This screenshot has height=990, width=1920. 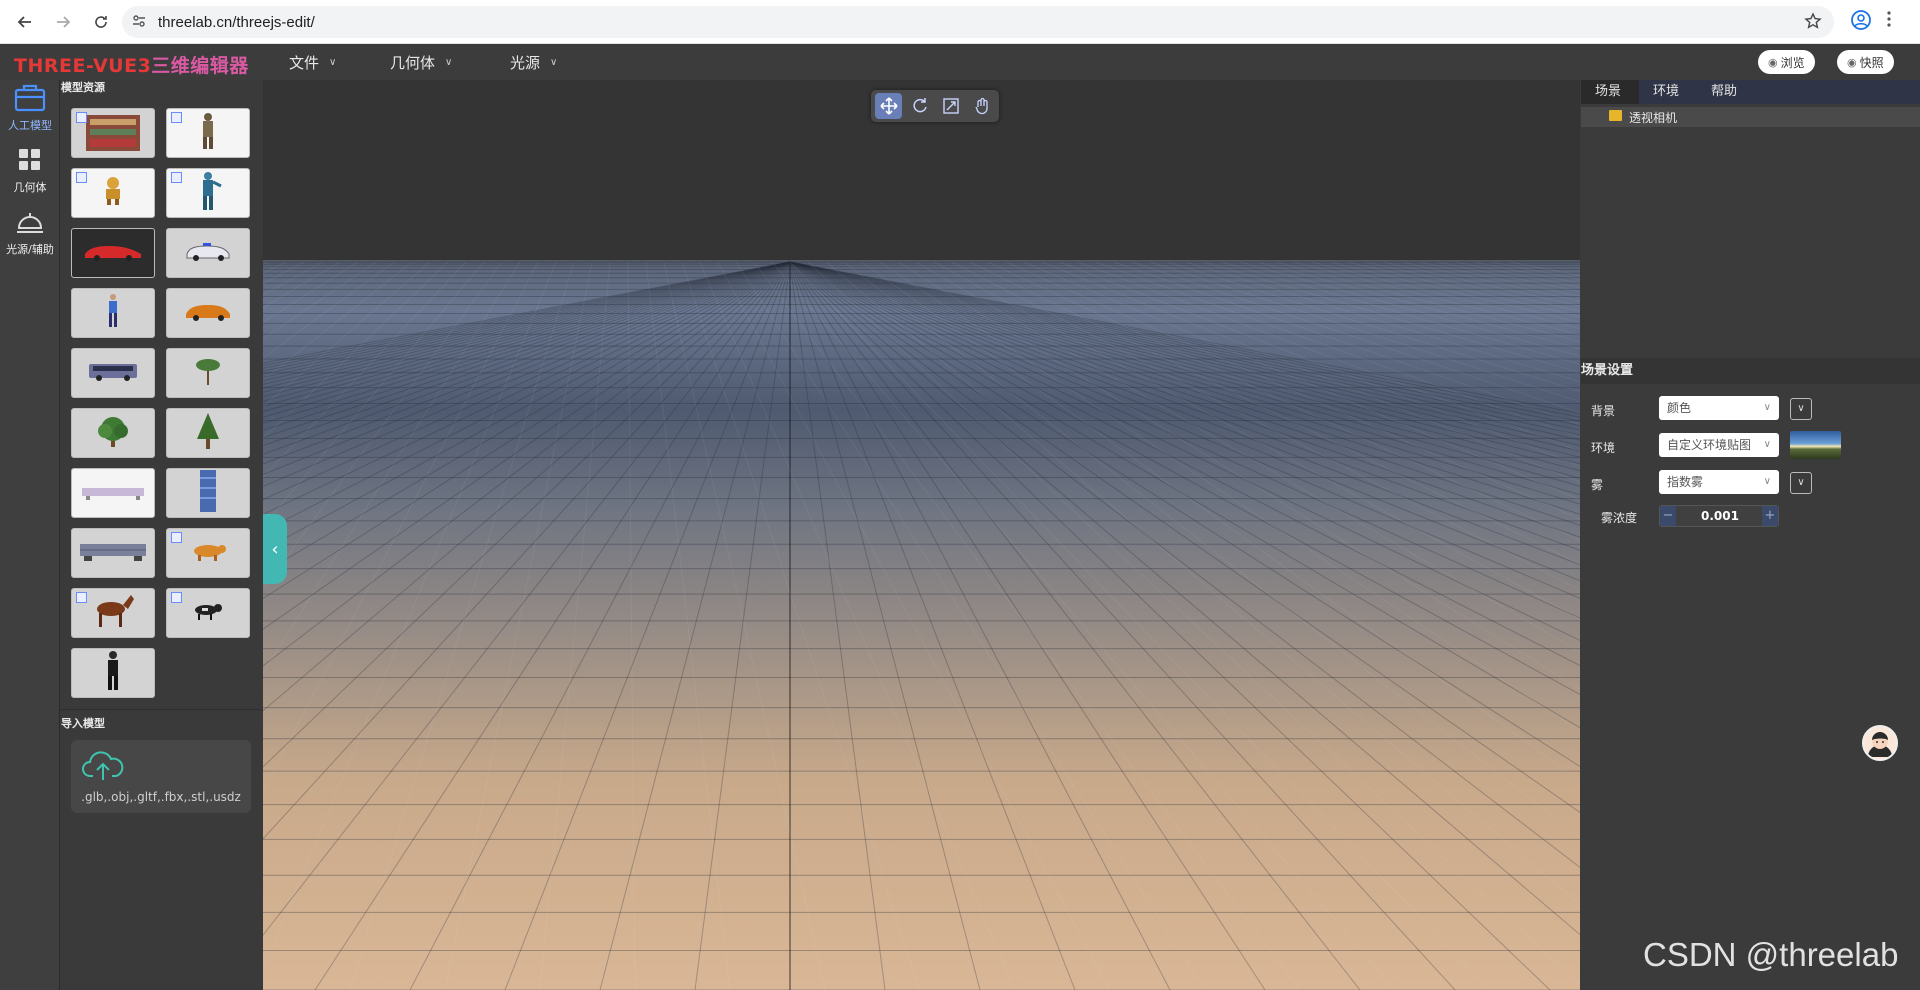 I want to click on environment-select: 自定义环境贴图 ∨, so click(x=1719, y=445).